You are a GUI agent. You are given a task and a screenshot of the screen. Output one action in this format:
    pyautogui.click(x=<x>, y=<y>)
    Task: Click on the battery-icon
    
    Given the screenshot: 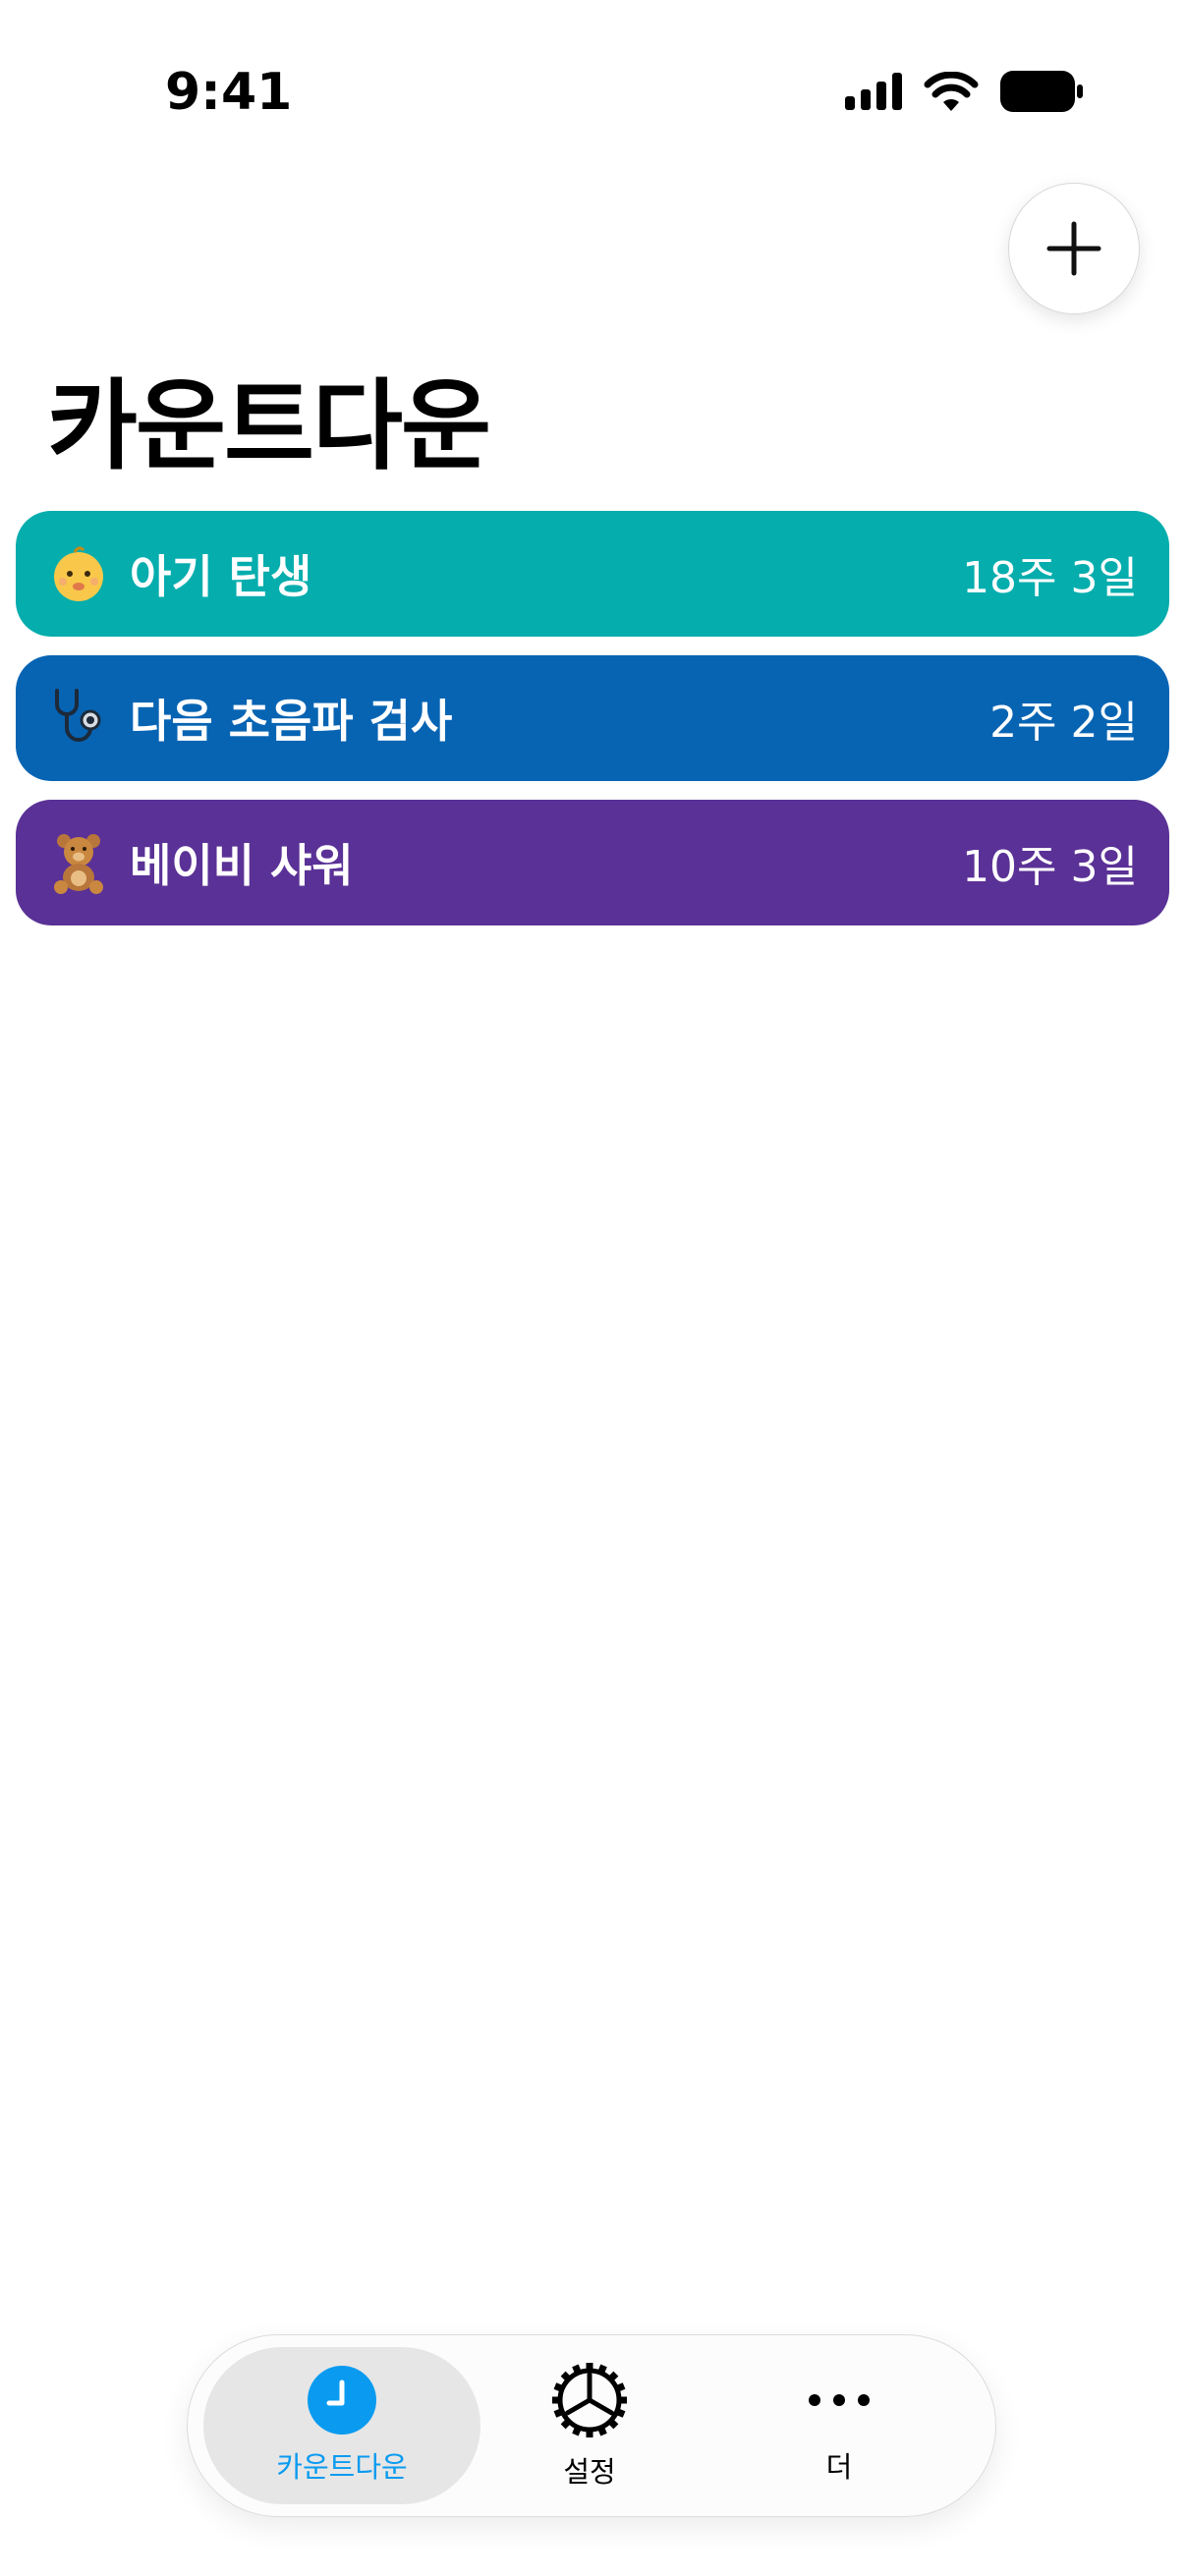 What is the action you would take?
    pyautogui.click(x=1041, y=91)
    